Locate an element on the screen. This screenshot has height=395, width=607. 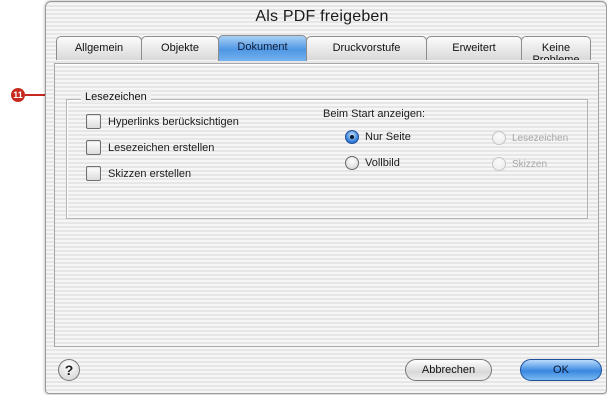
cancel-label: Abbrechen is located at coordinates (448, 370).